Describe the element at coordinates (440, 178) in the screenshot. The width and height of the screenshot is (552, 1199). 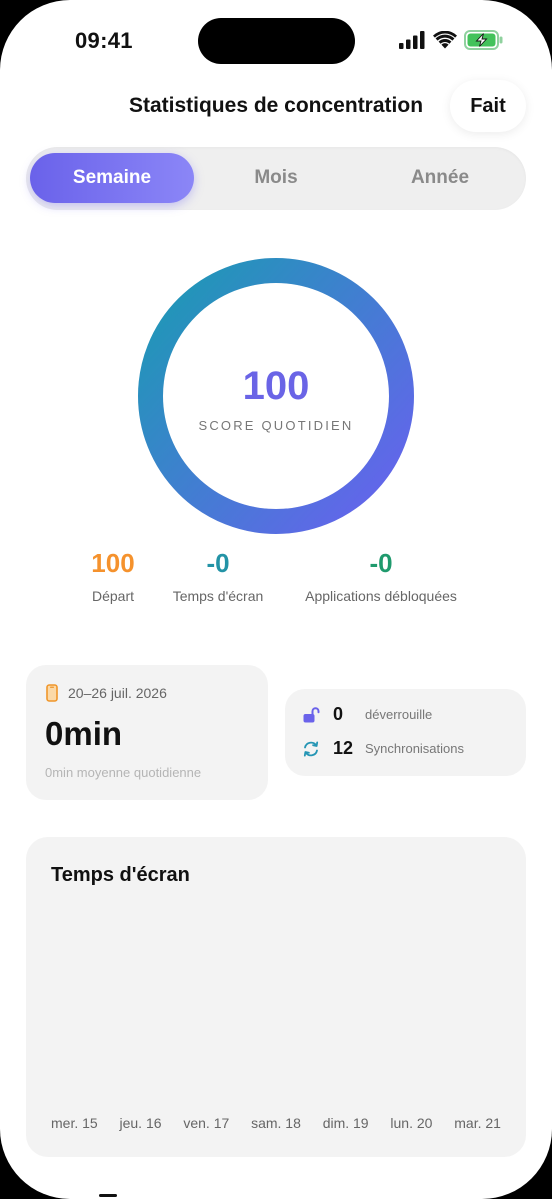
I see `tab-year: Année` at that location.